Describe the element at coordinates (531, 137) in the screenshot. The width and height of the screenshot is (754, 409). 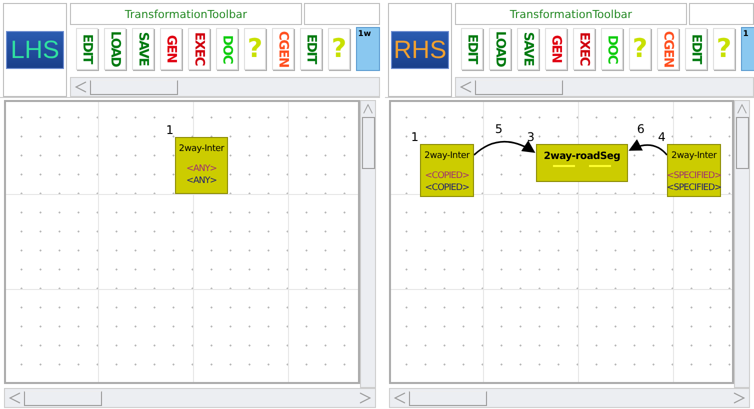
I see `node-number: 3` at that location.